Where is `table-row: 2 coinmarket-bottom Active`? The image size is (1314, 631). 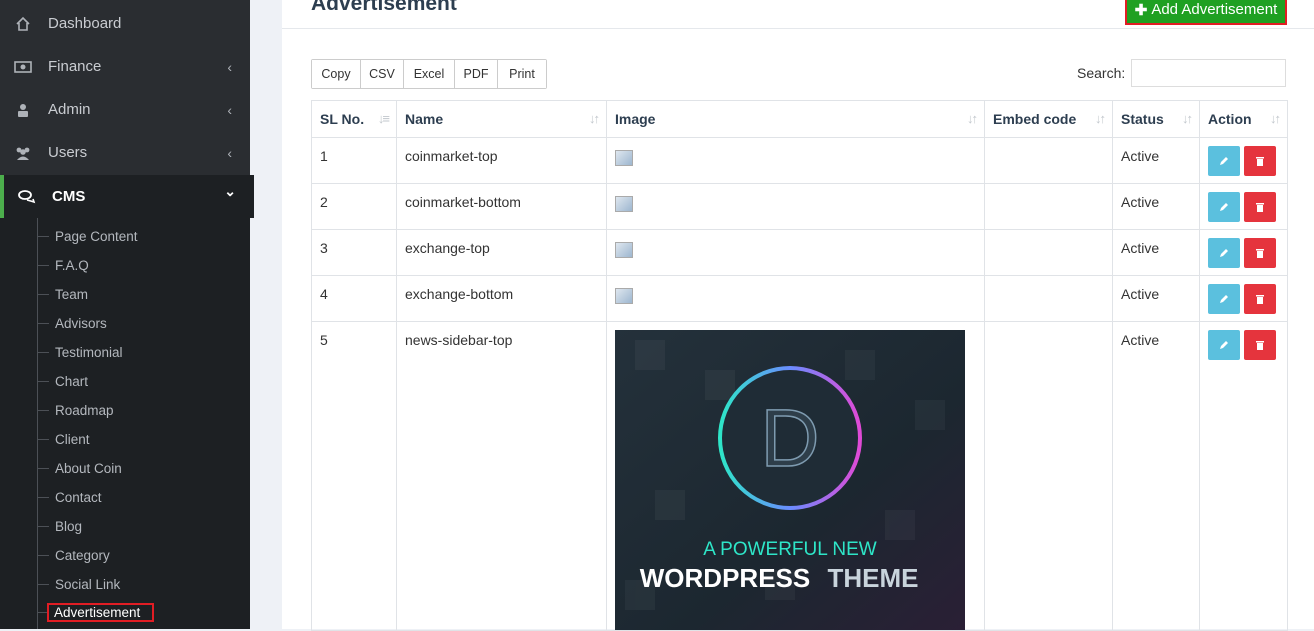
table-row: 2 coinmarket-bottom Active is located at coordinates (799, 206).